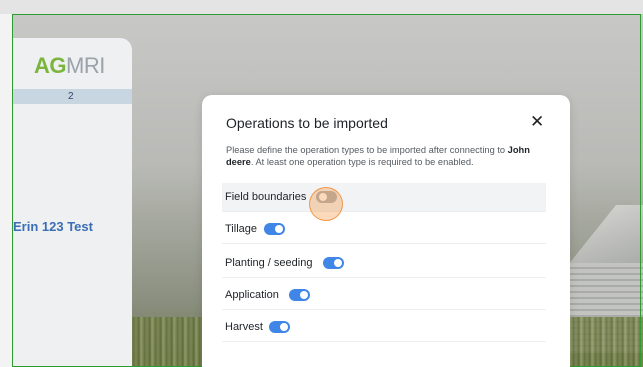  What do you see at coordinates (252, 295) in the screenshot?
I see `operation-label: Application` at bounding box center [252, 295].